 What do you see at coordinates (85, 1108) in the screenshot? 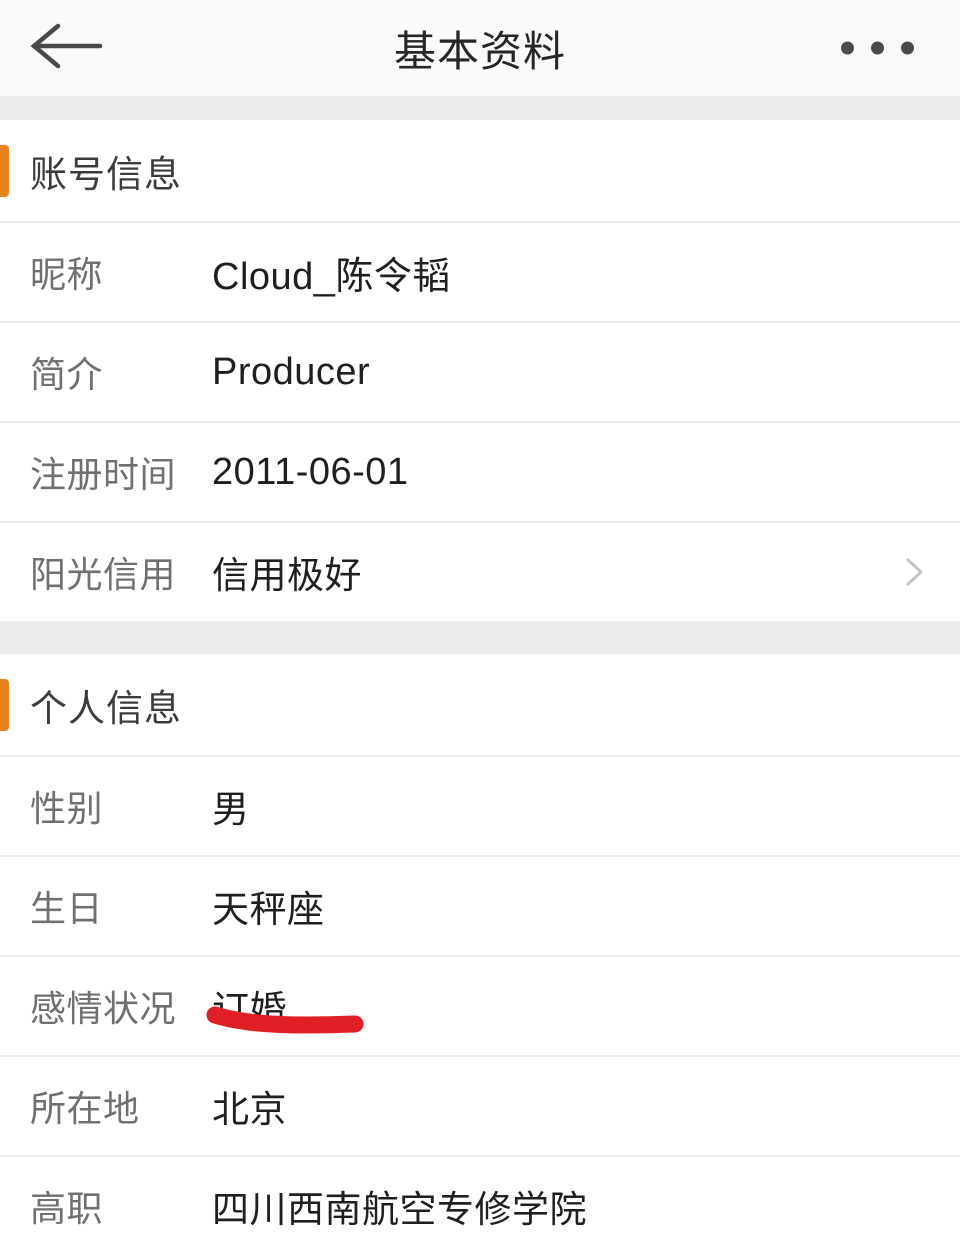
I see `info-row-label: 所在地` at bounding box center [85, 1108].